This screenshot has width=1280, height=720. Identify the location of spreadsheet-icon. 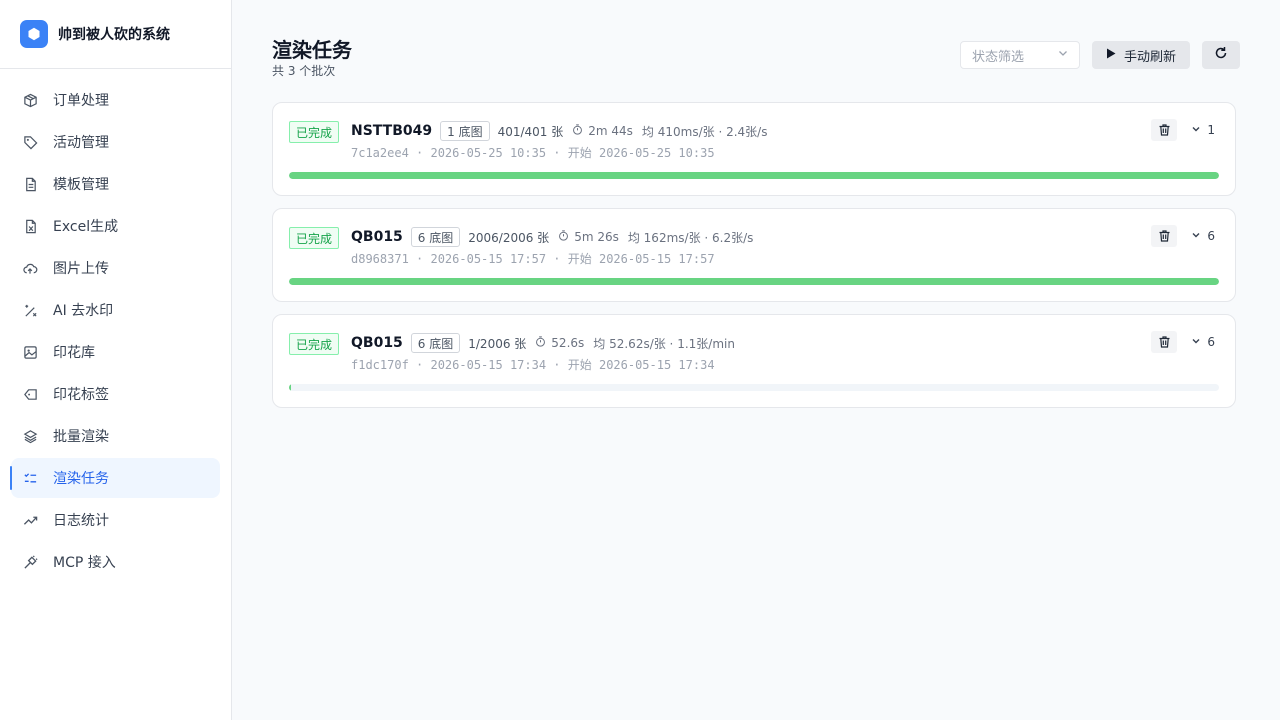
(30, 226).